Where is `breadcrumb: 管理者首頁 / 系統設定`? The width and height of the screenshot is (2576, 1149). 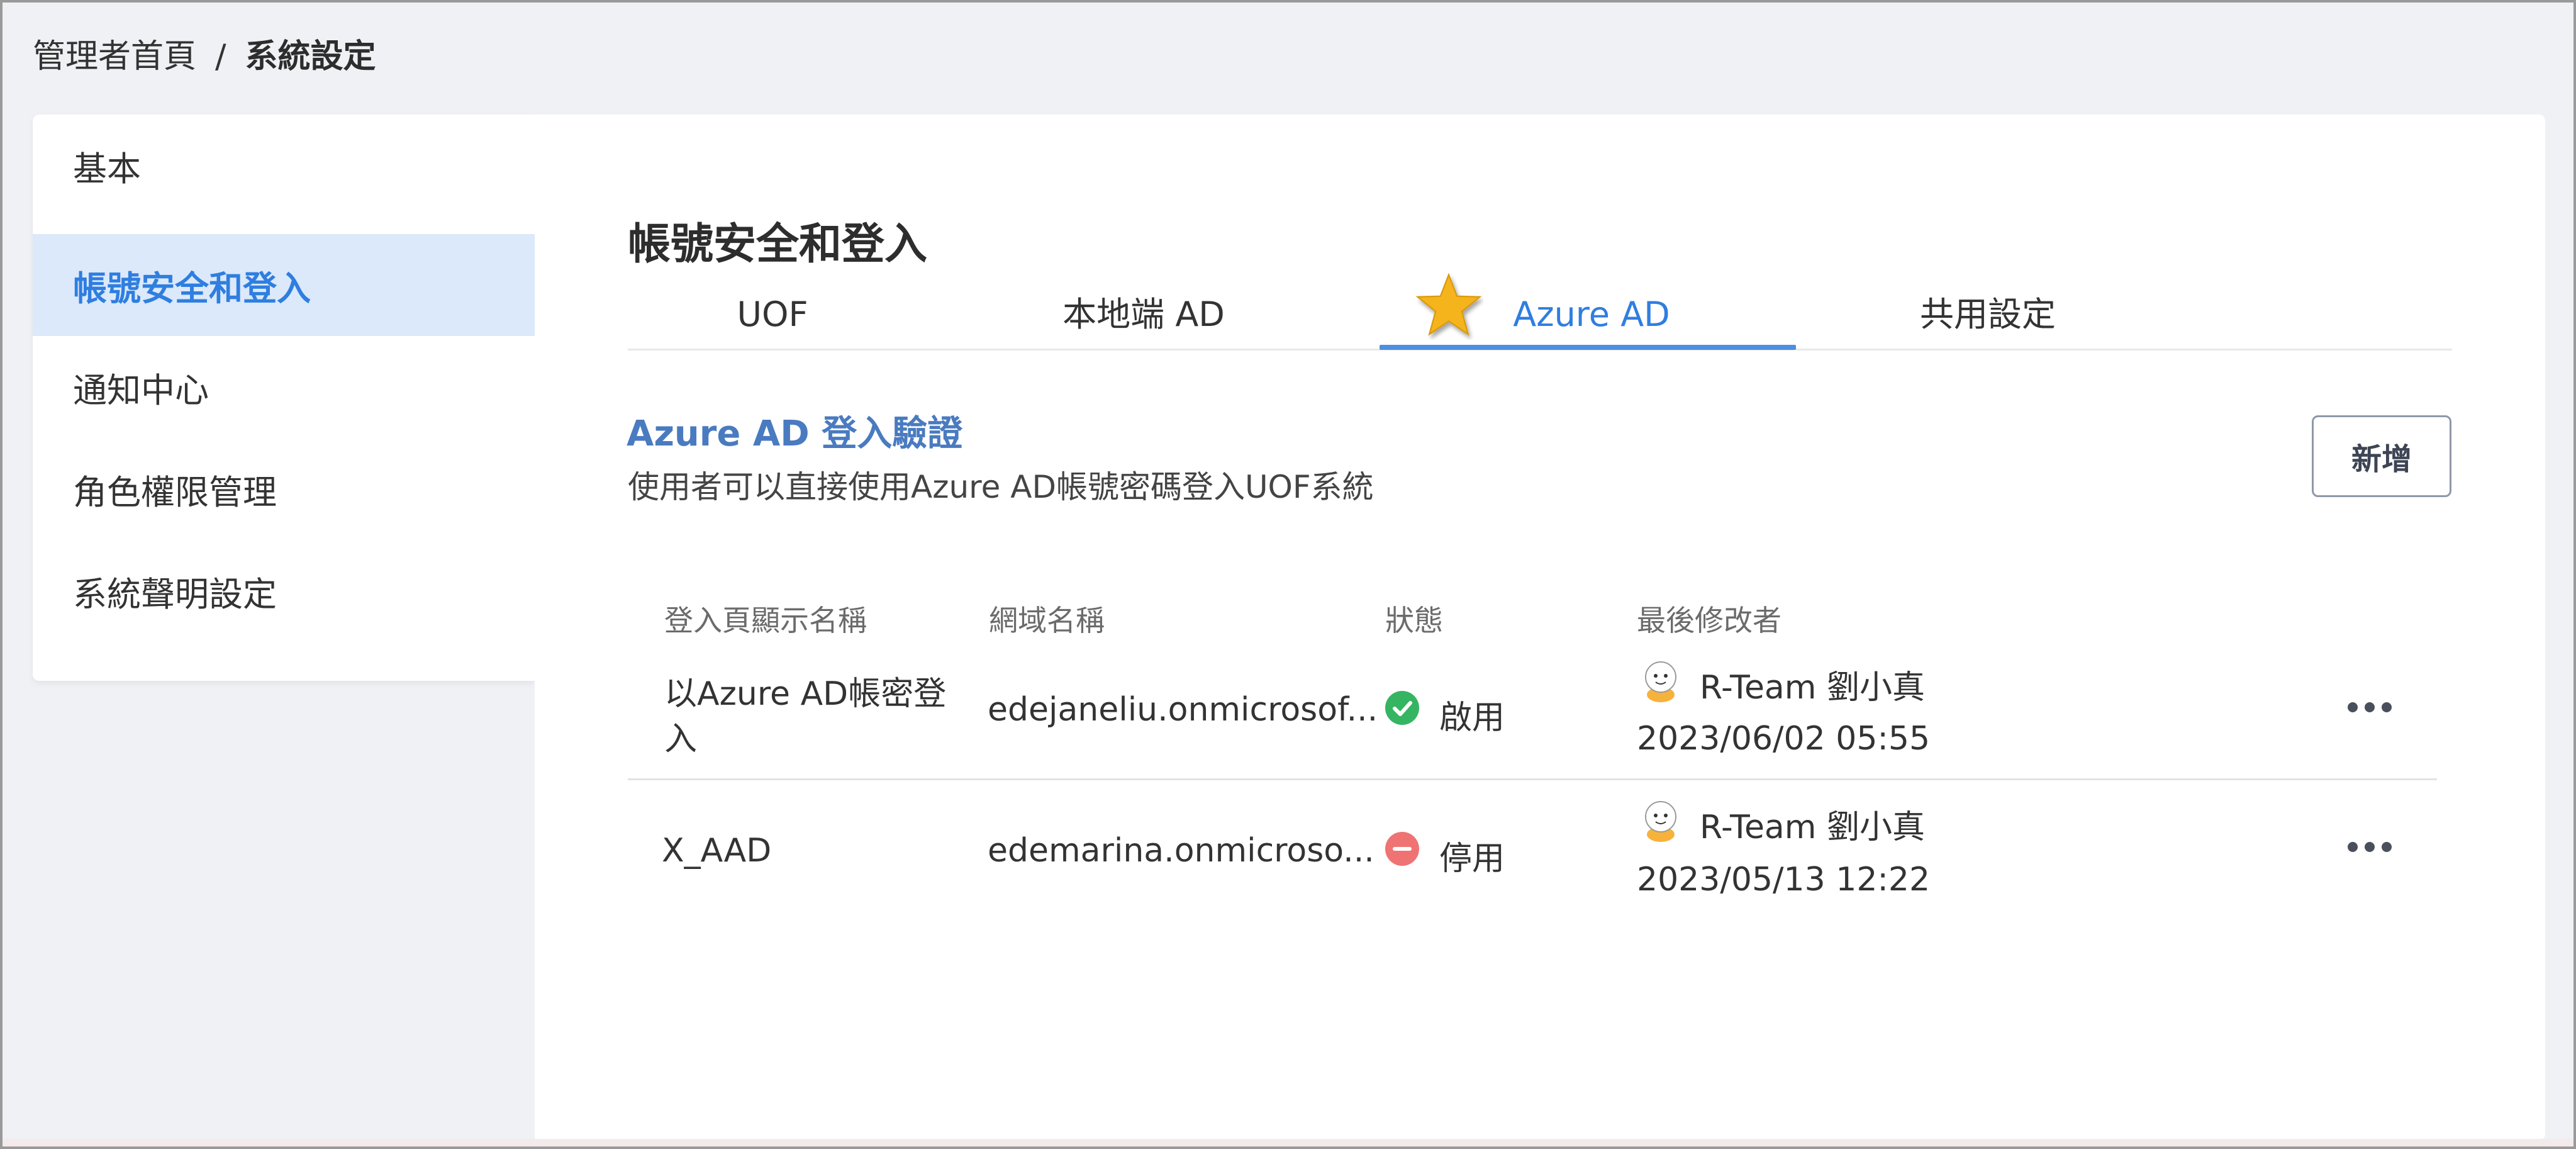
breadcrumb: 管理者首頁 / 系統設定 is located at coordinates (204, 56).